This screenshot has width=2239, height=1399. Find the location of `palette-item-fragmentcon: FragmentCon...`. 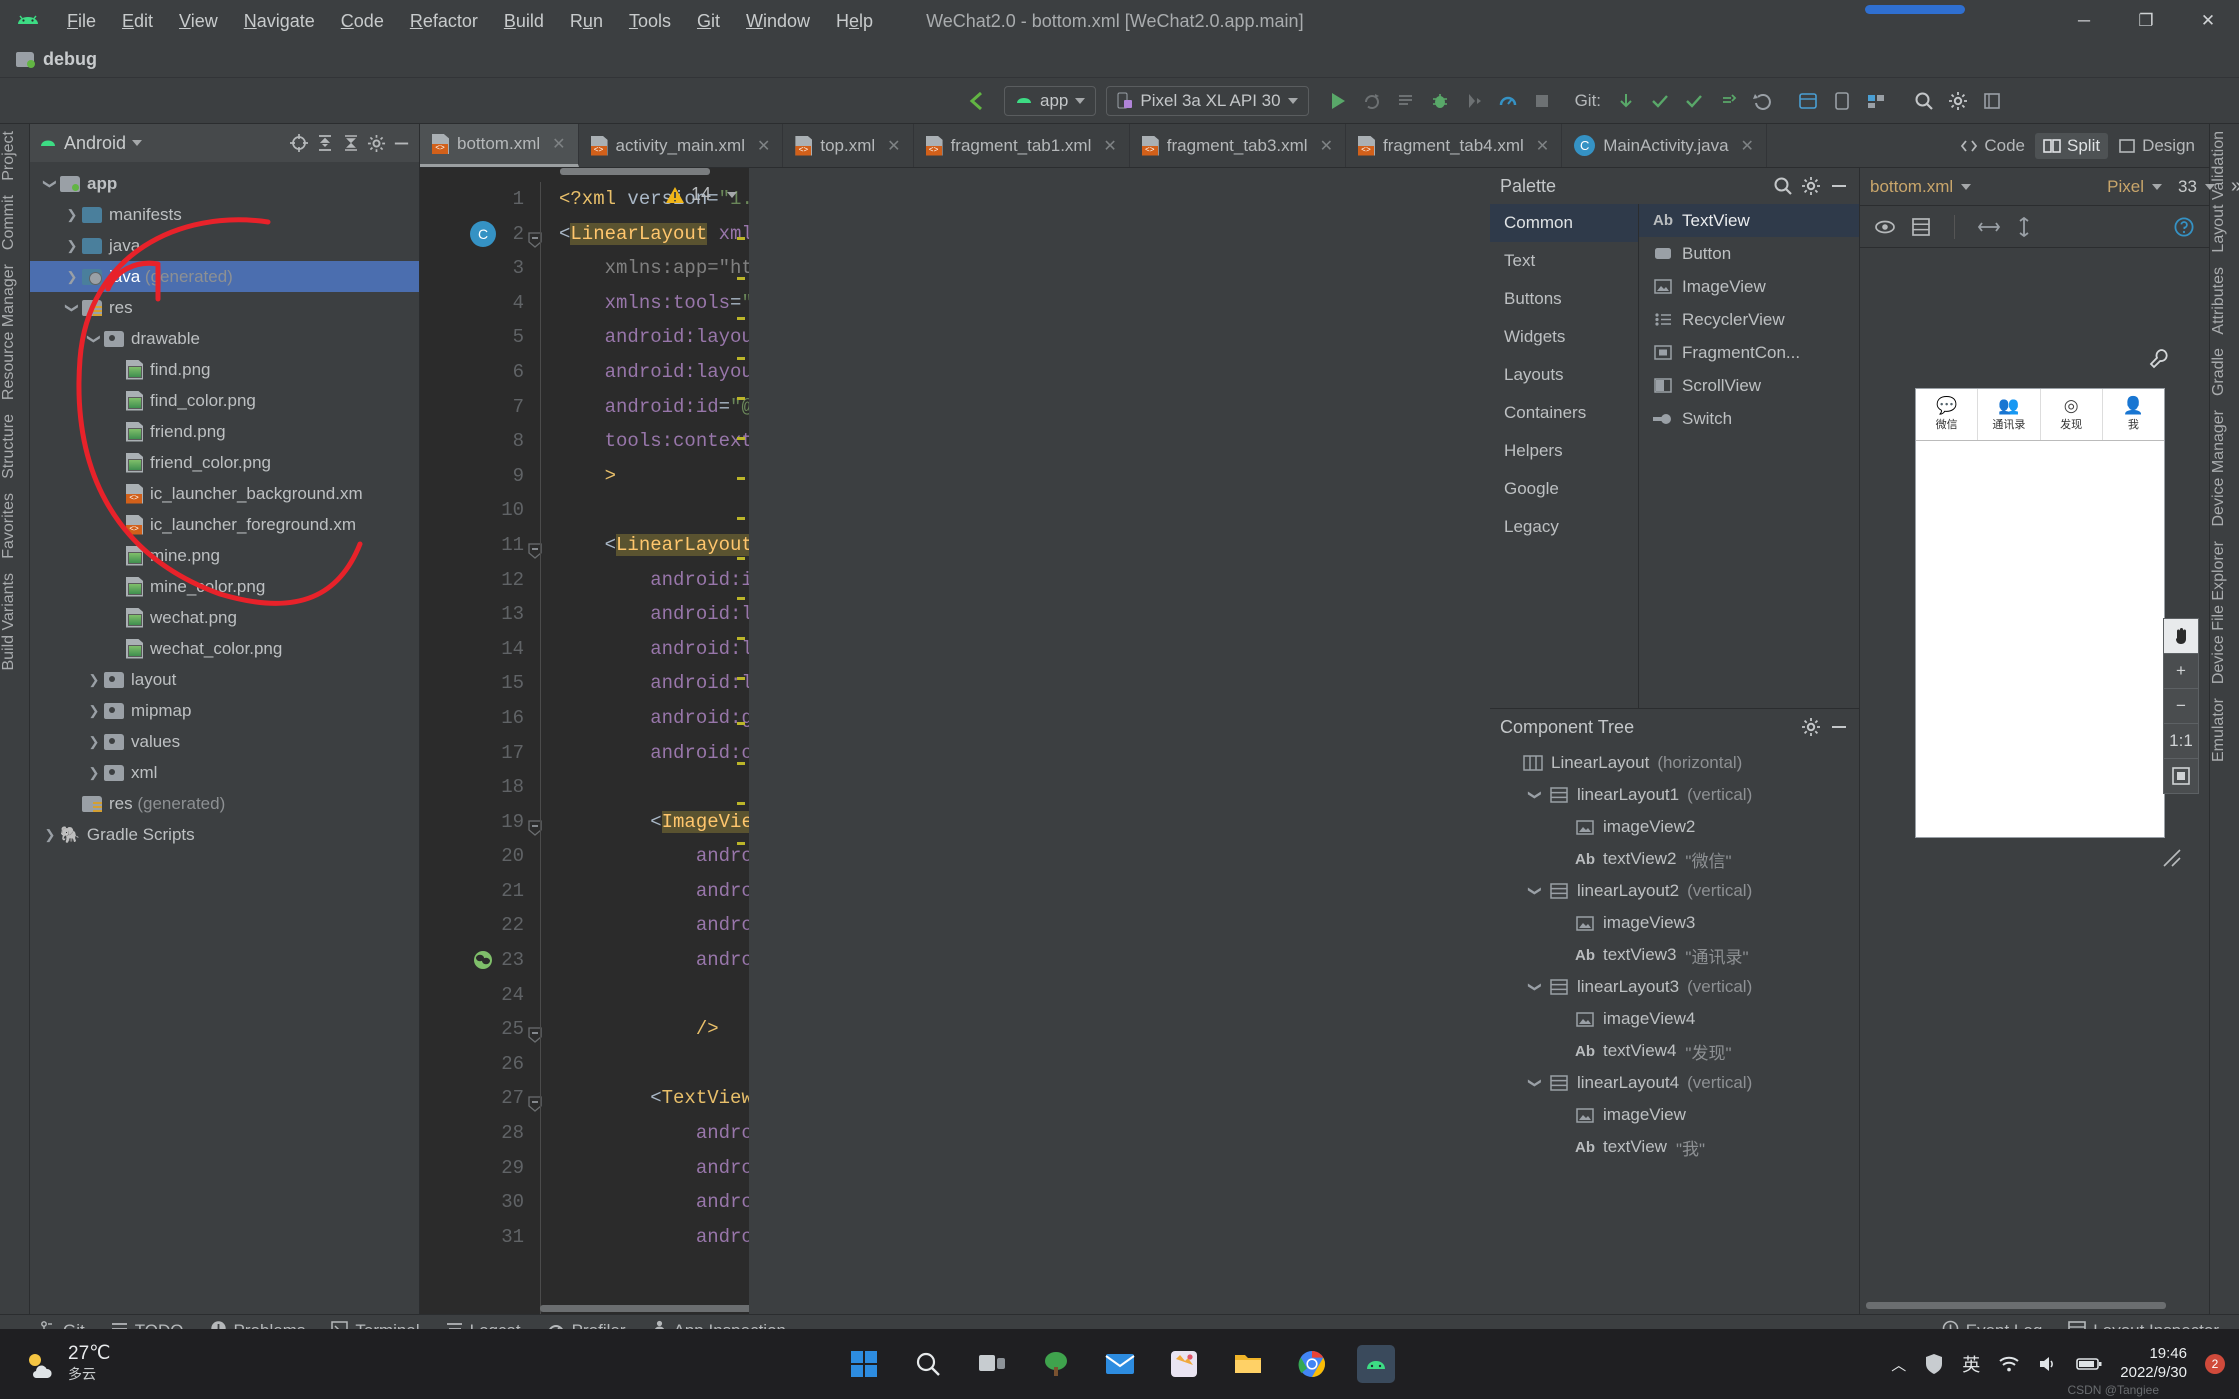

palette-item-fragmentcon: FragmentCon... is located at coordinates (1749, 352).